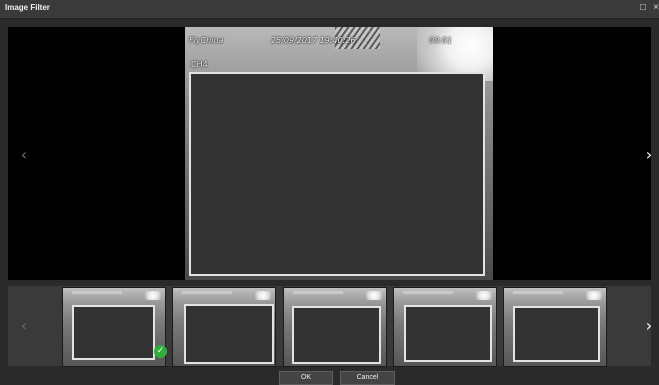 The width and height of the screenshot is (659, 385). What do you see at coordinates (27, 7) in the screenshot?
I see `window-title: Image Filter` at bounding box center [27, 7].